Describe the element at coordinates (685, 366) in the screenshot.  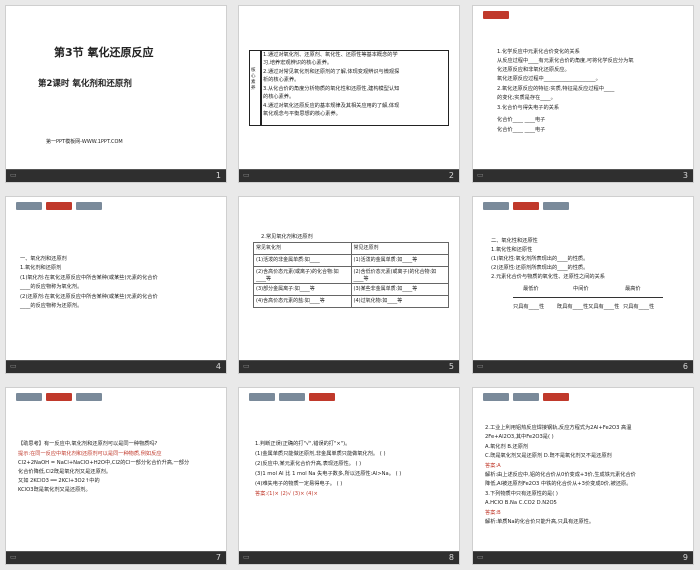
I see `slide-number: 6` at that location.